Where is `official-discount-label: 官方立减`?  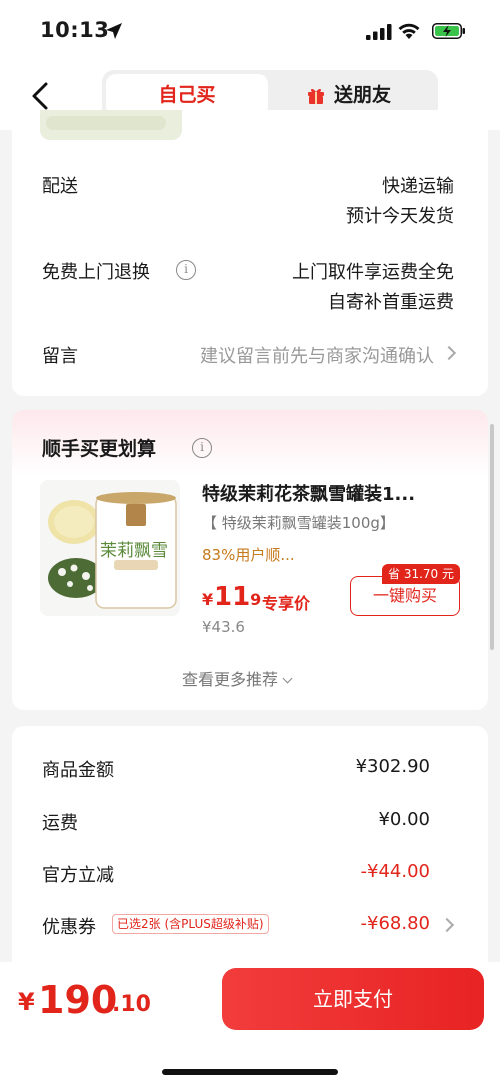
official-discount-label: 官方立减 is located at coordinates (78, 875).